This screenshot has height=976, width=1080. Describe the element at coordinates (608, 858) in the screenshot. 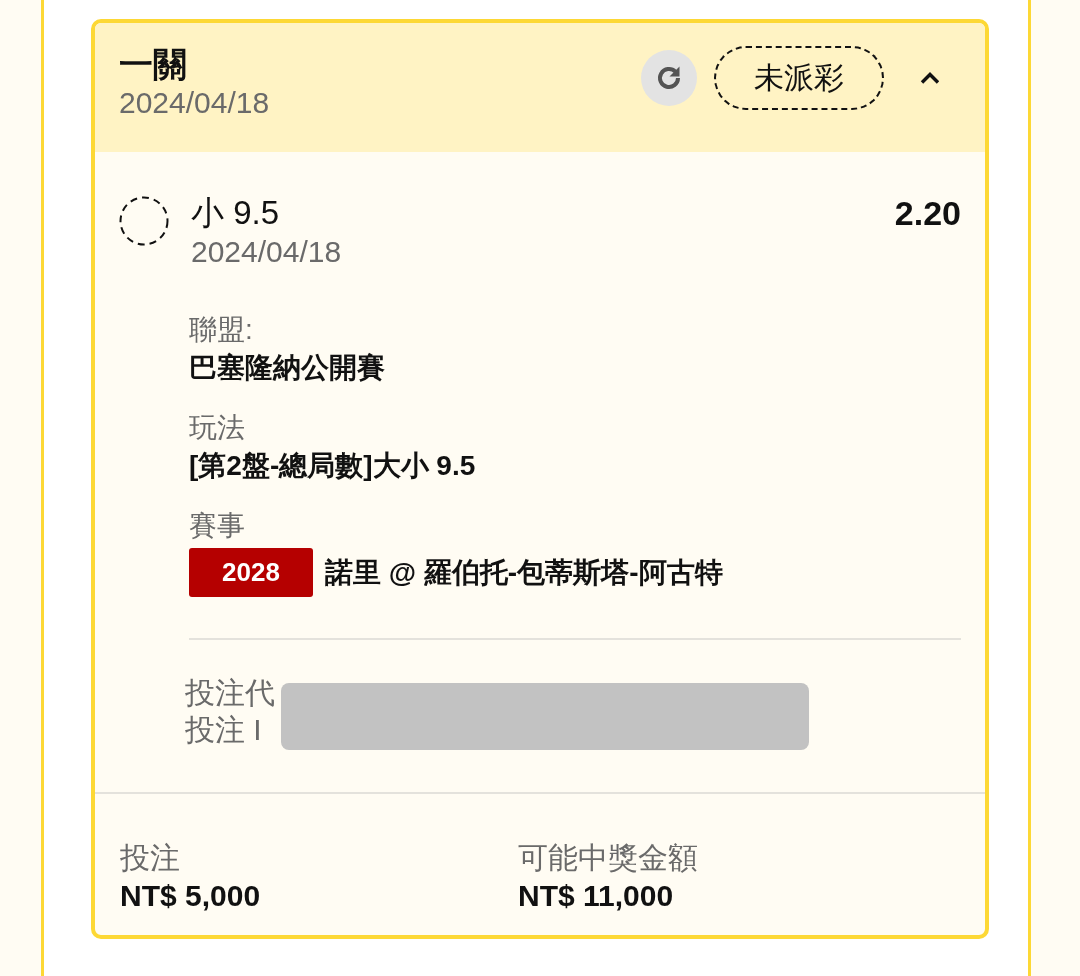

I see `total-label: 可能中獎金額` at that location.